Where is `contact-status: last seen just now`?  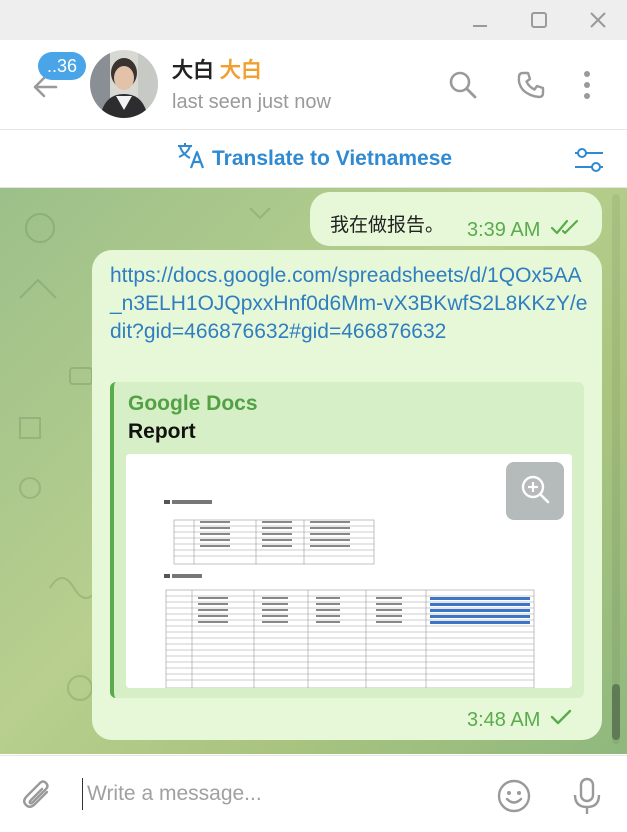 contact-status: last seen just now is located at coordinates (251, 102).